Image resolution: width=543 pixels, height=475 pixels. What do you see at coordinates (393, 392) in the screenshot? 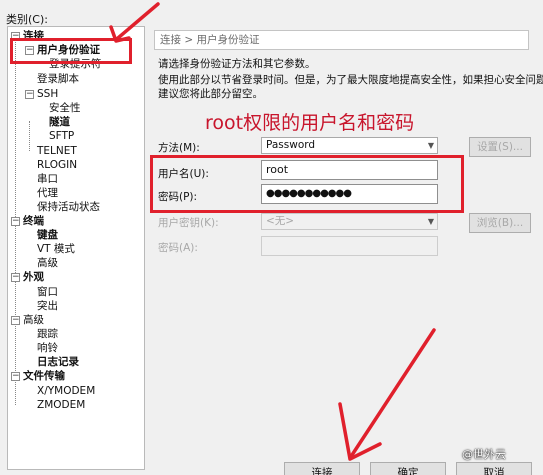
I see `arrow-to-connect-button` at bounding box center [393, 392].